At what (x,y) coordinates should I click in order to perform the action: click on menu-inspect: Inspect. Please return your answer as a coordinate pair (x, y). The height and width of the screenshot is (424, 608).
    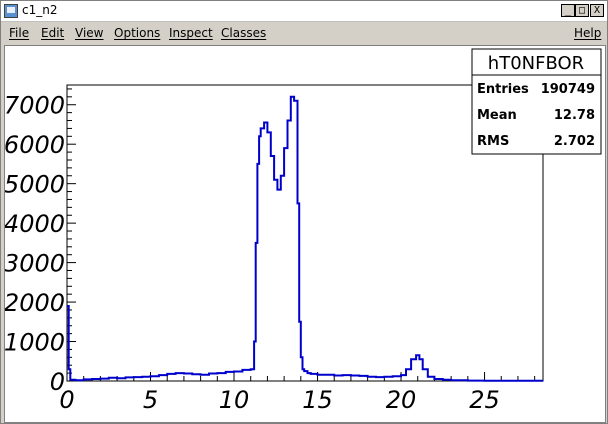
    Looking at the image, I should click on (191, 33).